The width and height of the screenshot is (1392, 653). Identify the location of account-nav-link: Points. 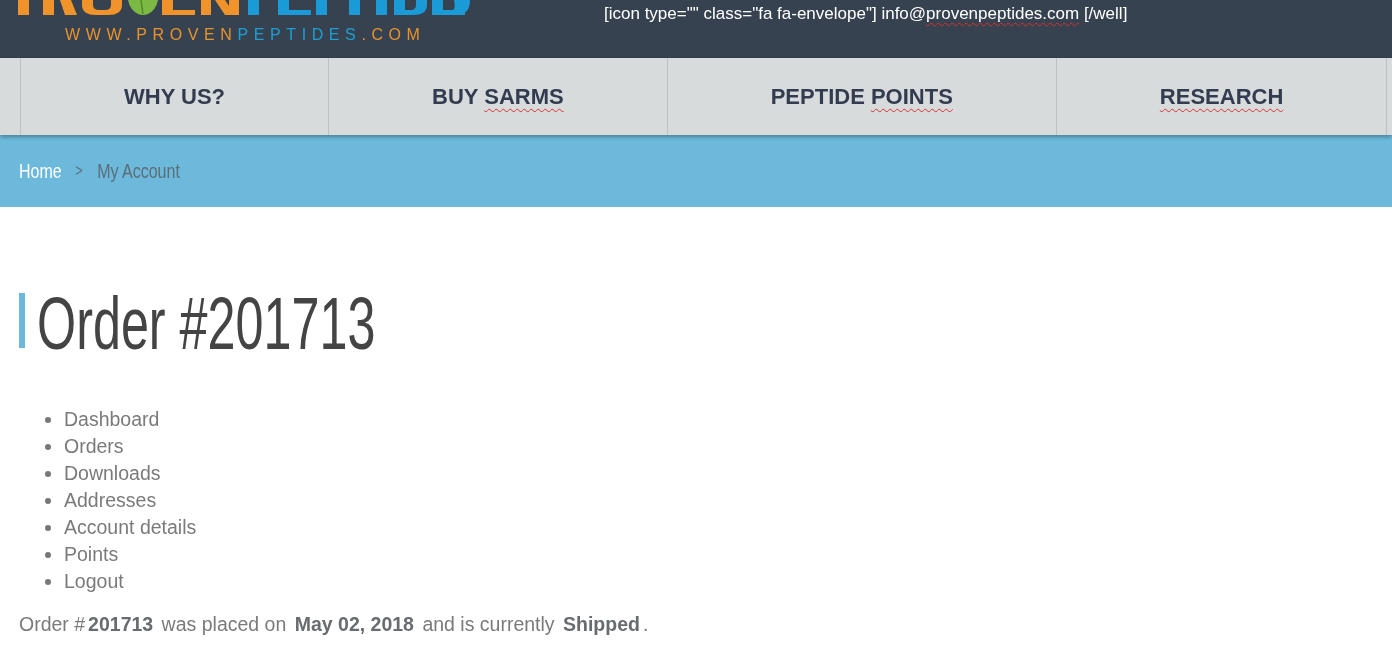
(91, 554).